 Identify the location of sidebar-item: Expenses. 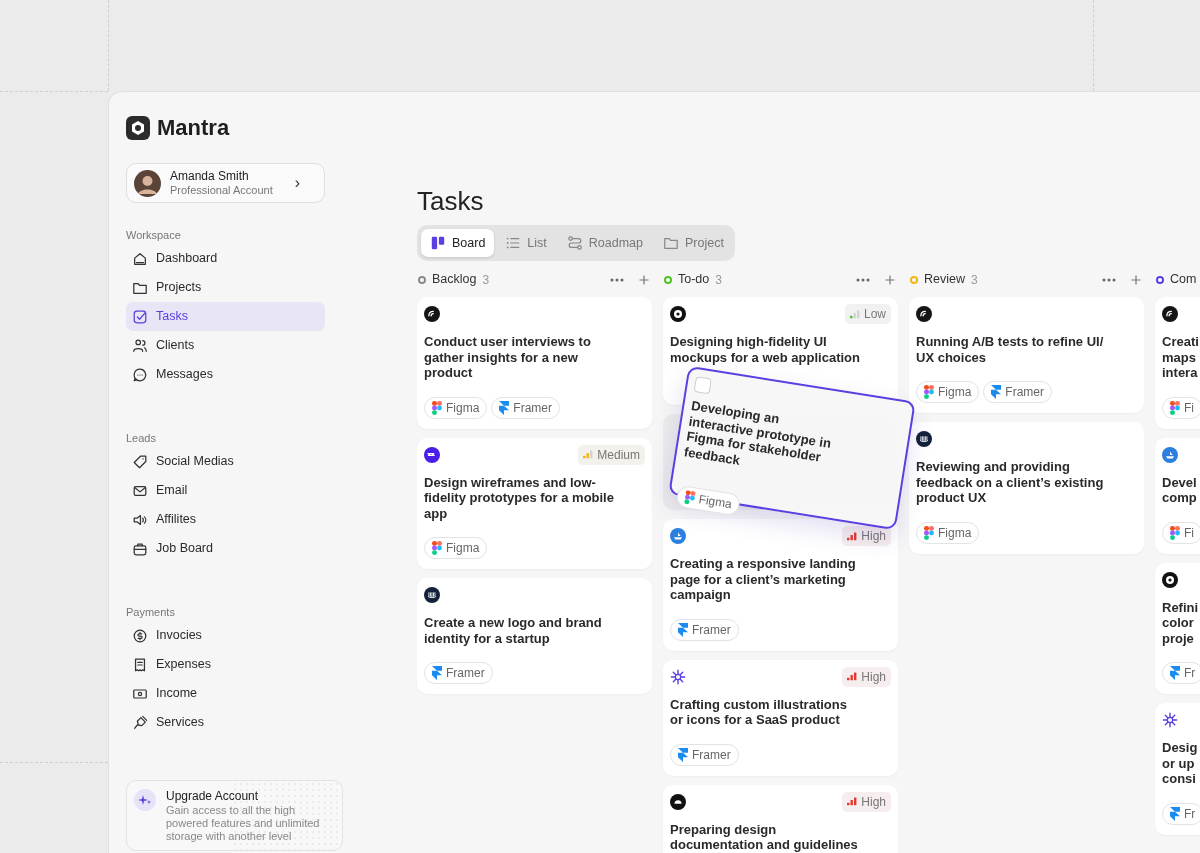
(225, 664).